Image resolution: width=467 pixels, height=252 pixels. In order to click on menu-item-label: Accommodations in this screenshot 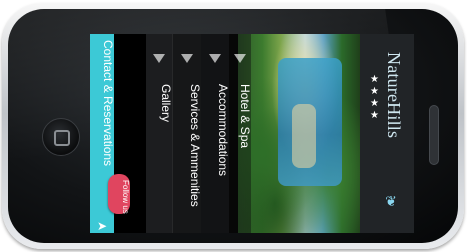, I will do `click(222, 130)`.